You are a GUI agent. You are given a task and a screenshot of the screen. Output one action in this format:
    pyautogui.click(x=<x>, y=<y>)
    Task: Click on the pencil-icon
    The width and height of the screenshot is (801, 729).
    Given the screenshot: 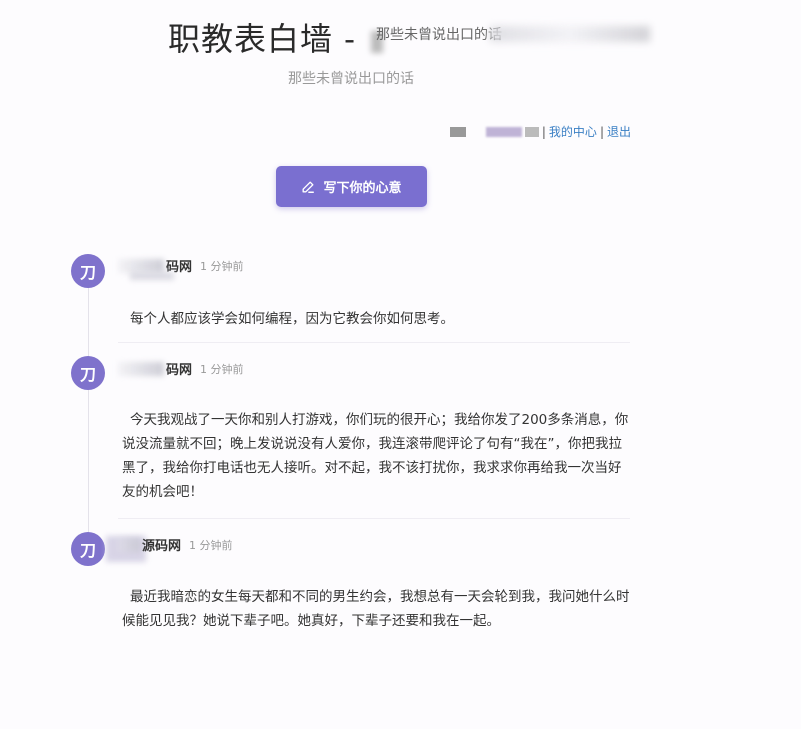 What is the action you would take?
    pyautogui.click(x=308, y=186)
    